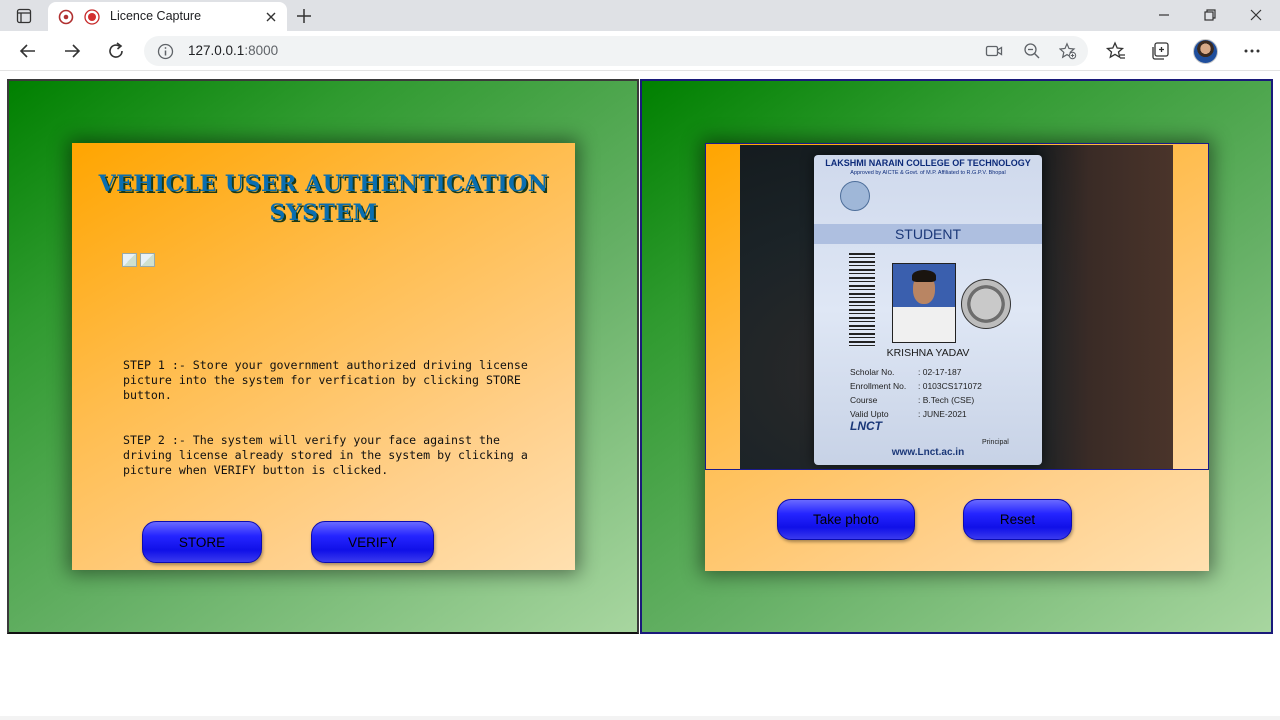  I want to click on close-tab-icon, so click(271, 17).